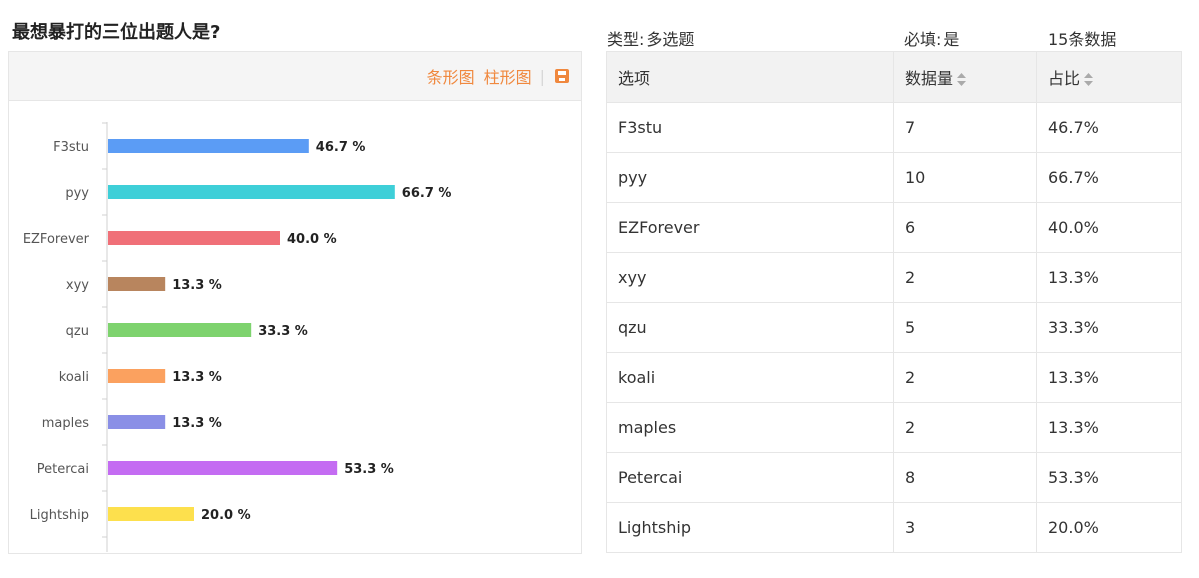  Describe the element at coordinates (295, 76) in the screenshot. I see `chart-toolbar: 条形图 柱形图 |` at that location.